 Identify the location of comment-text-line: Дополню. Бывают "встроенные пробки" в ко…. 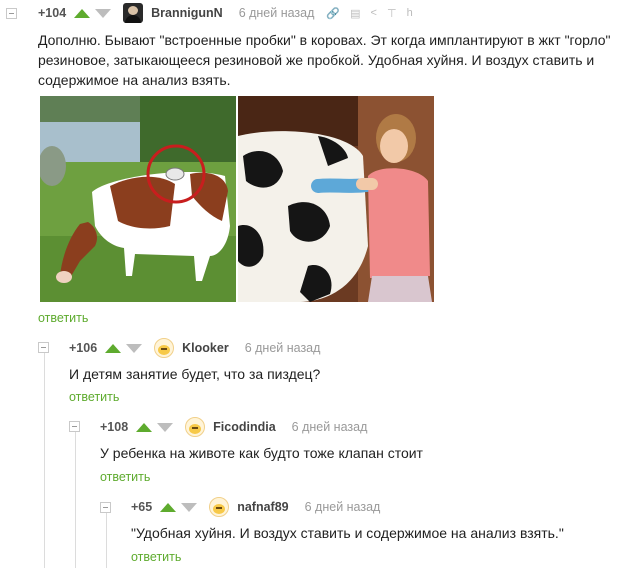
(324, 40).